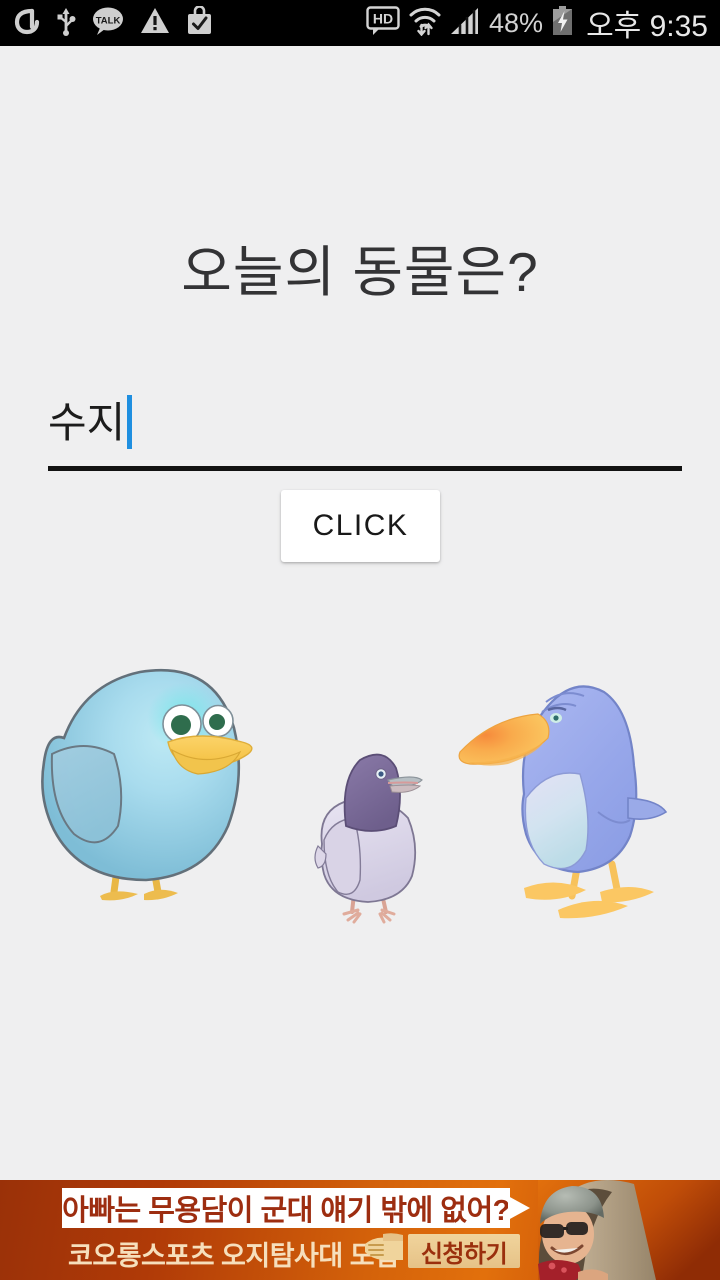  I want to click on status-bar: TALK HD 48% 오후 9:35, so click(360, 23).